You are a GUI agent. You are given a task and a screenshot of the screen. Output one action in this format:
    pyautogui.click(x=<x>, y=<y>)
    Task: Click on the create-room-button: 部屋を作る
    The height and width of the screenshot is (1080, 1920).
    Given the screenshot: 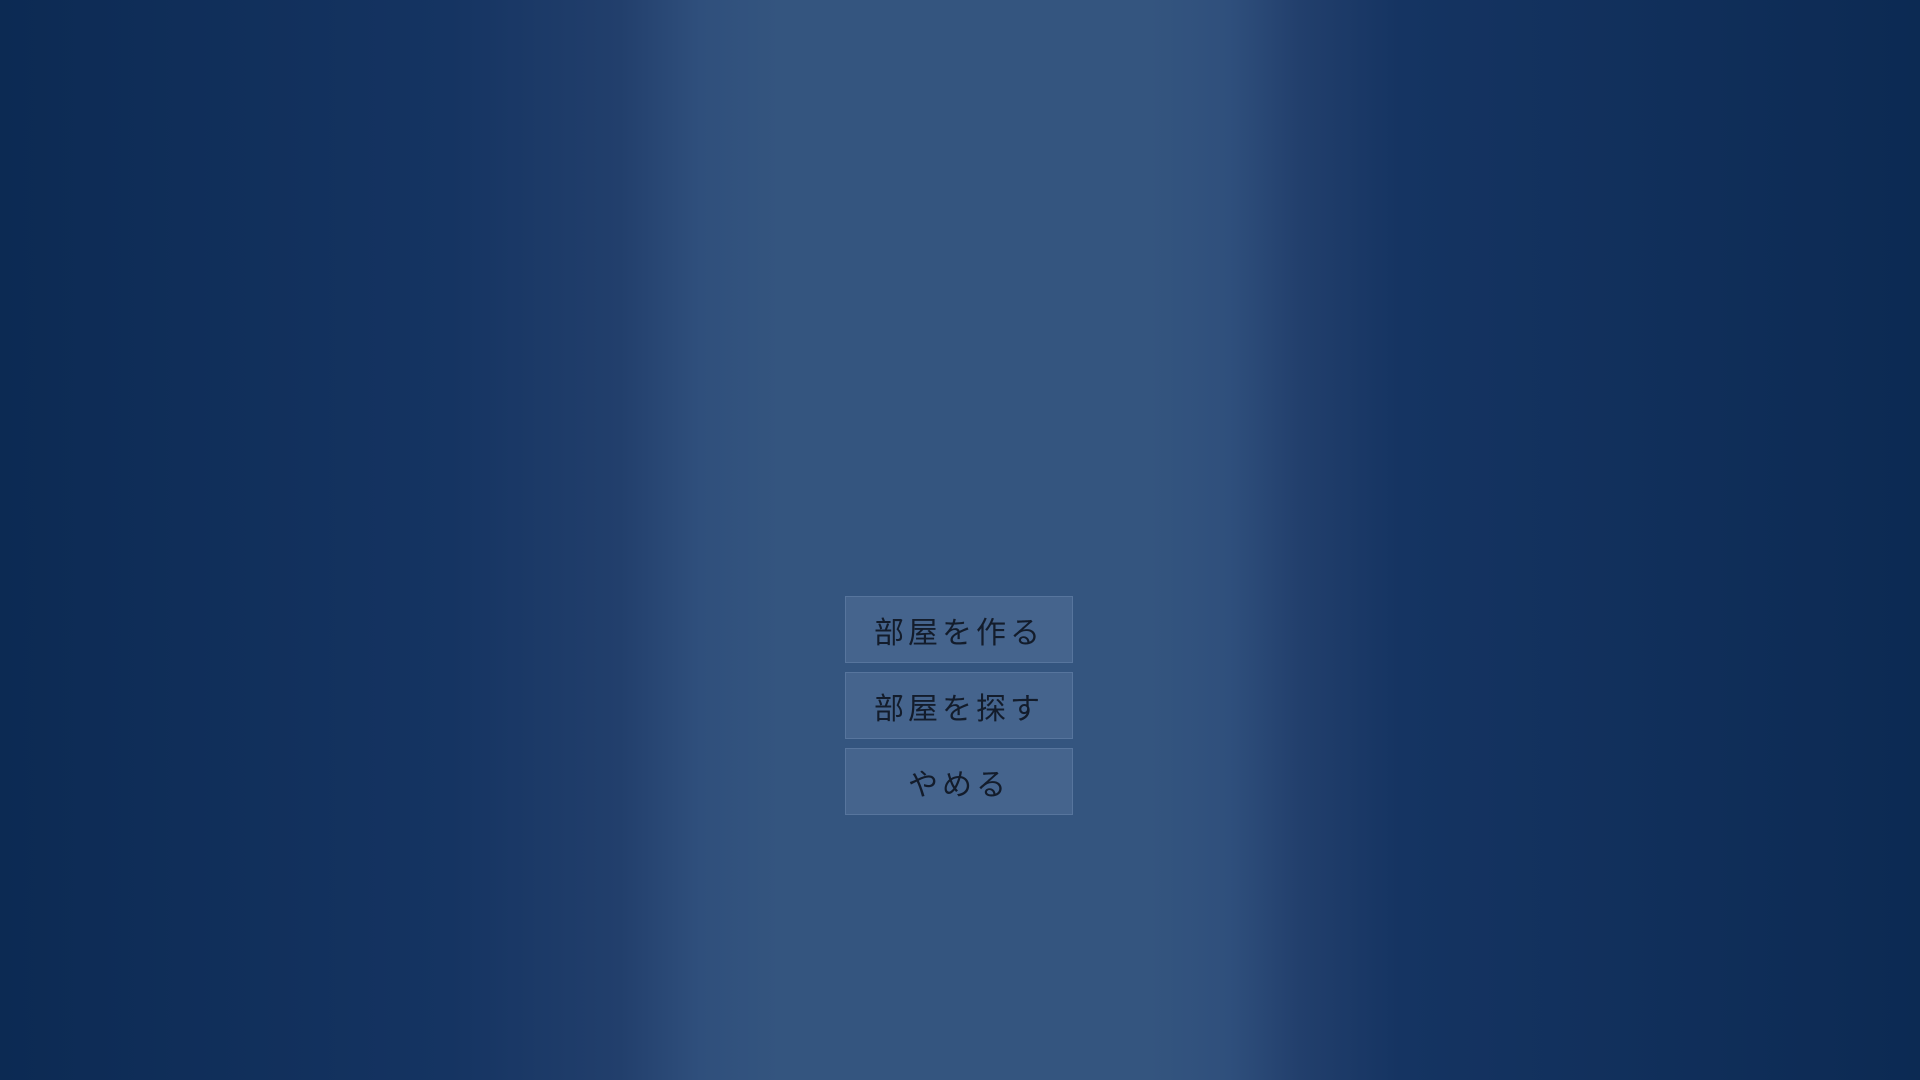 What is the action you would take?
    pyautogui.click(x=959, y=629)
    